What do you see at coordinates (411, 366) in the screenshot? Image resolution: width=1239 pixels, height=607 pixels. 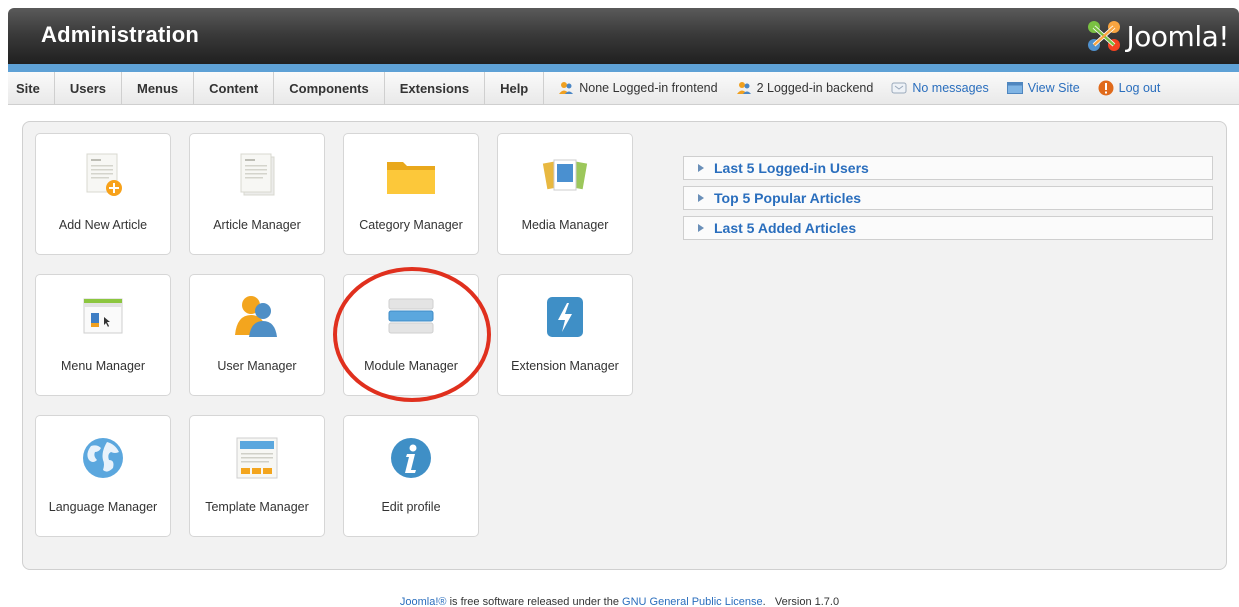 I see `tile-label: Module Manager` at bounding box center [411, 366].